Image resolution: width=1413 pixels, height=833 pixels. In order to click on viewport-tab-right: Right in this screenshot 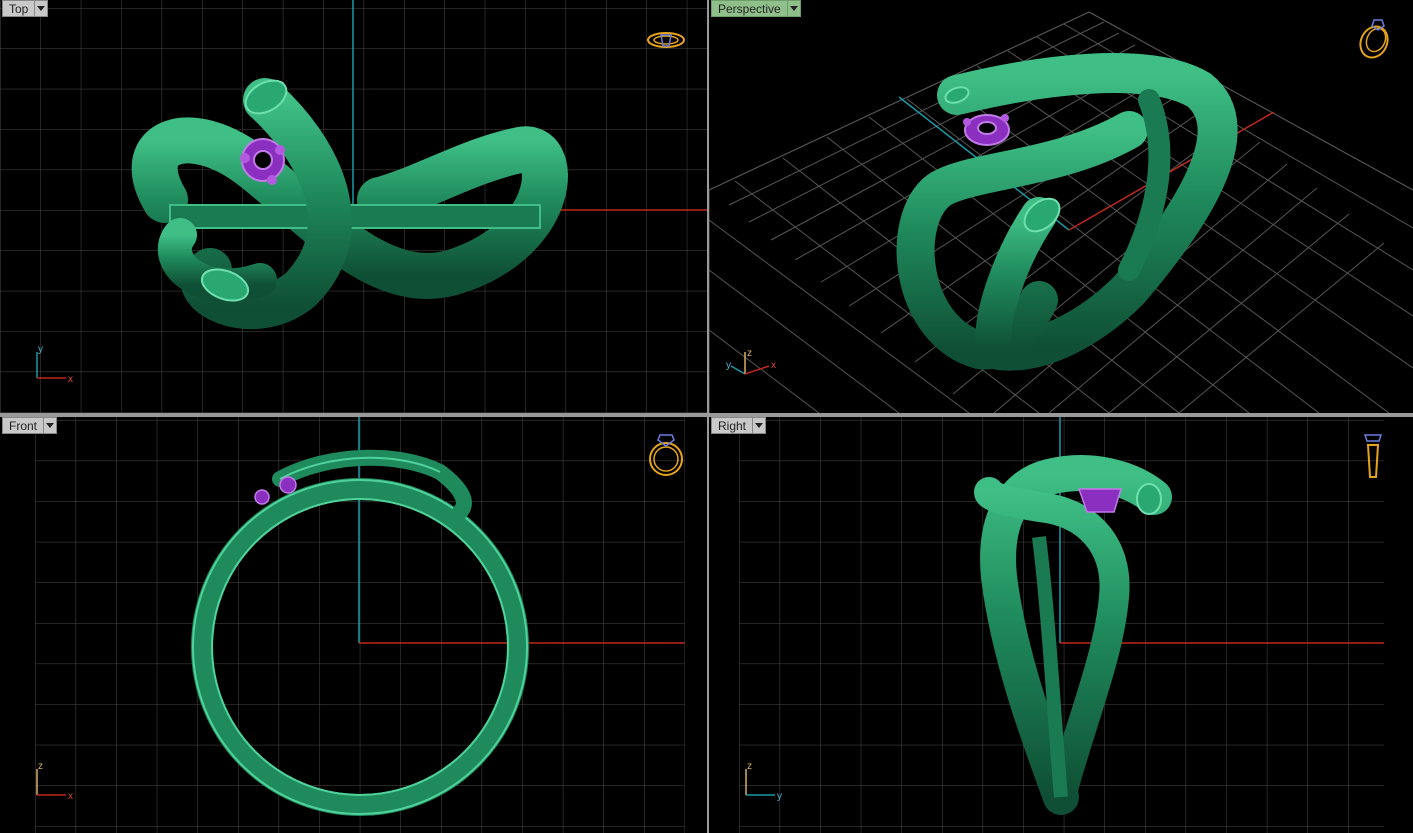, I will do `click(739, 425)`.